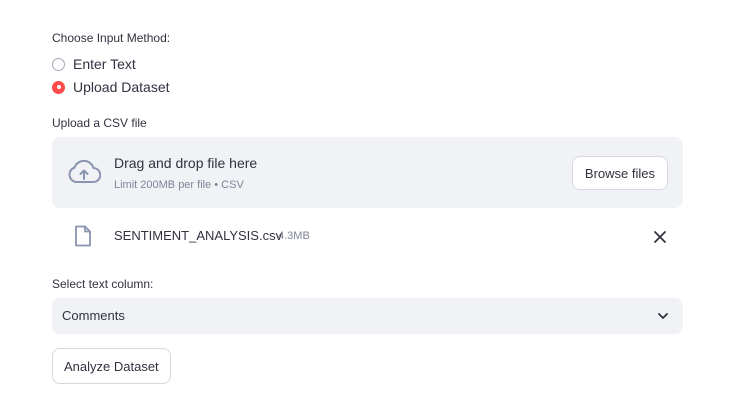 This screenshot has width=730, height=401. I want to click on analyze-dataset-button: Analyze Dataset, so click(111, 366).